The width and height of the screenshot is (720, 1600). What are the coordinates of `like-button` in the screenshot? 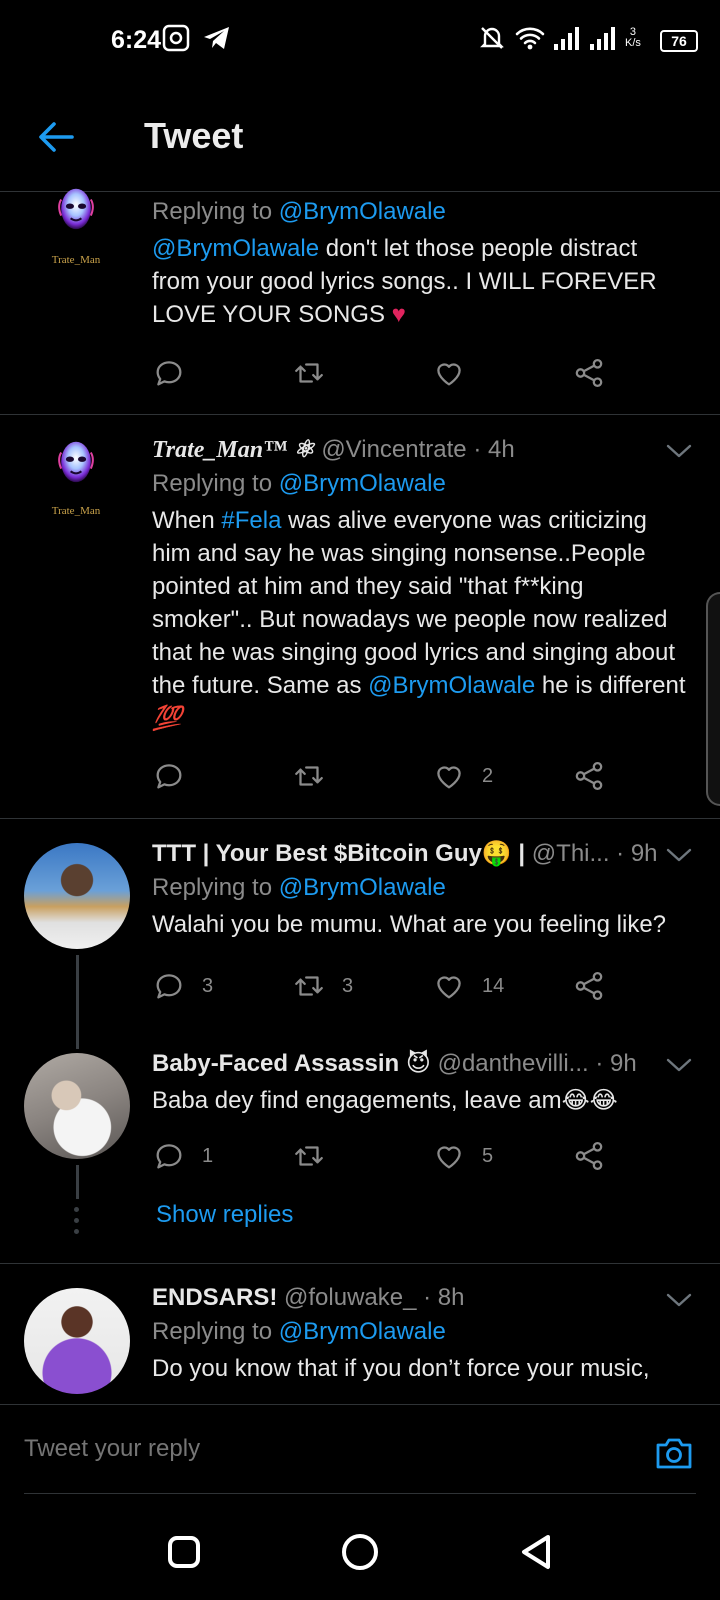 It's located at (449, 373).